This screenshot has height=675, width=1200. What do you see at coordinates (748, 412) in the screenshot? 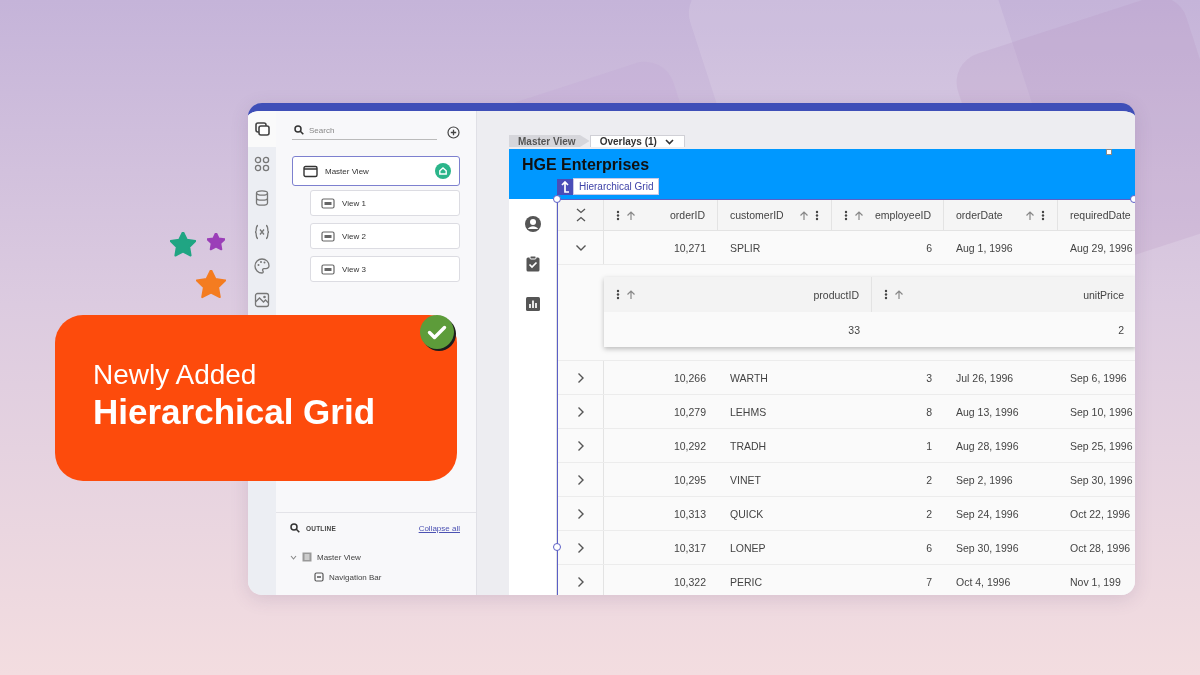
I see `table-cell-text: LEHMS` at bounding box center [748, 412].